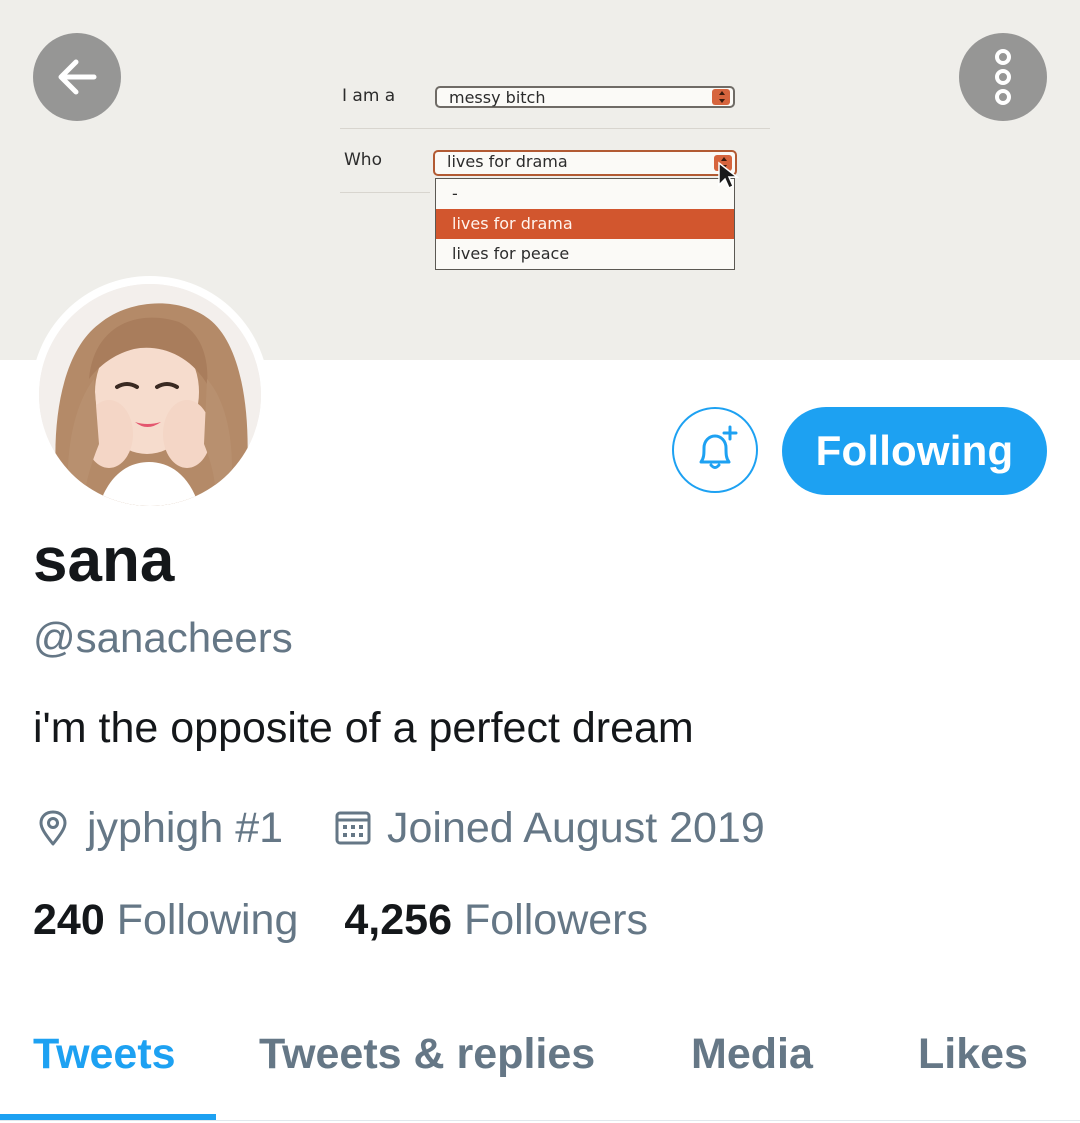 The width and height of the screenshot is (1080, 1123). Describe the element at coordinates (363, 728) in the screenshot. I see `profile-bio: i'm the opposite of a perfect dream` at that location.